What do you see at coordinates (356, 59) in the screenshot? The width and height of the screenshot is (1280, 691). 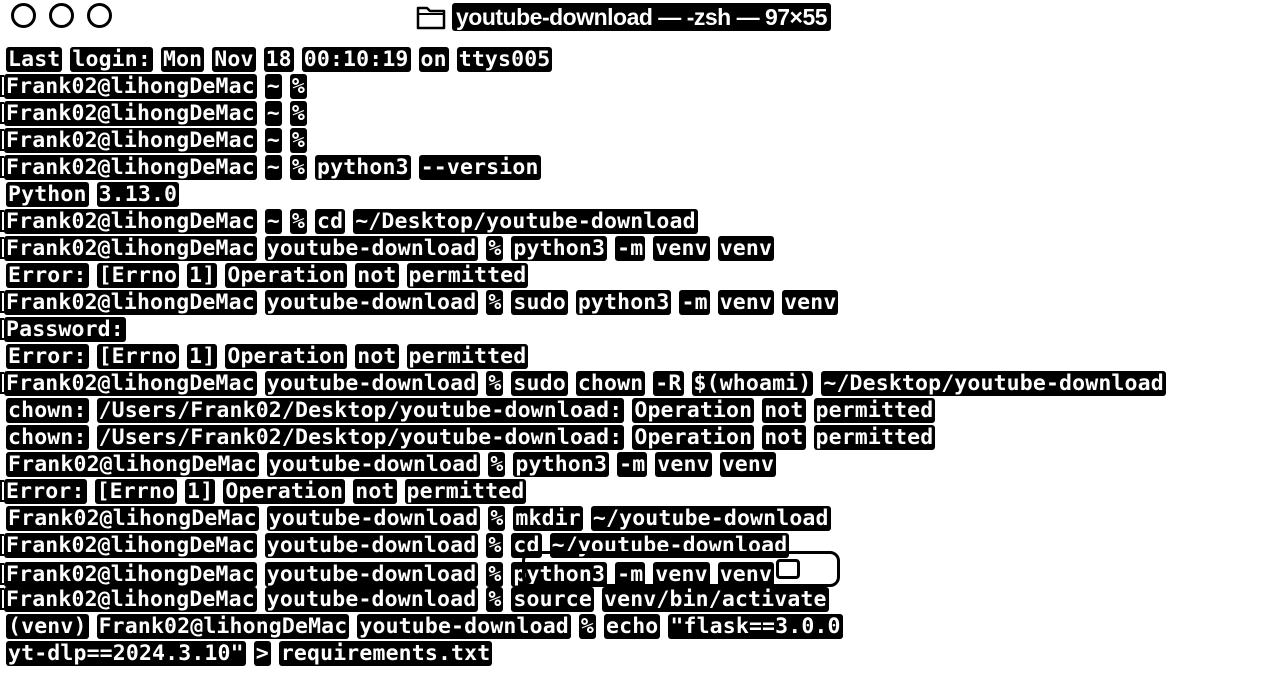 I see `terminal-token: 00:10:19` at bounding box center [356, 59].